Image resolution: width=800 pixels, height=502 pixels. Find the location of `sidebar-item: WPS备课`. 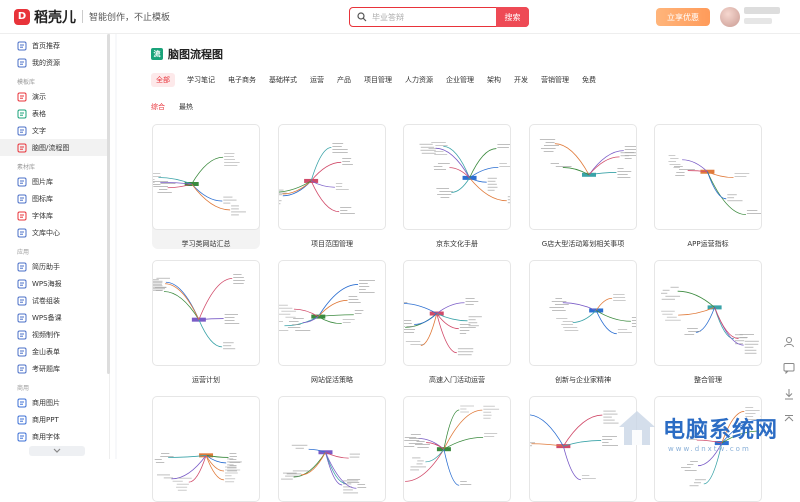

sidebar-item: WPS备课 is located at coordinates (54, 317).